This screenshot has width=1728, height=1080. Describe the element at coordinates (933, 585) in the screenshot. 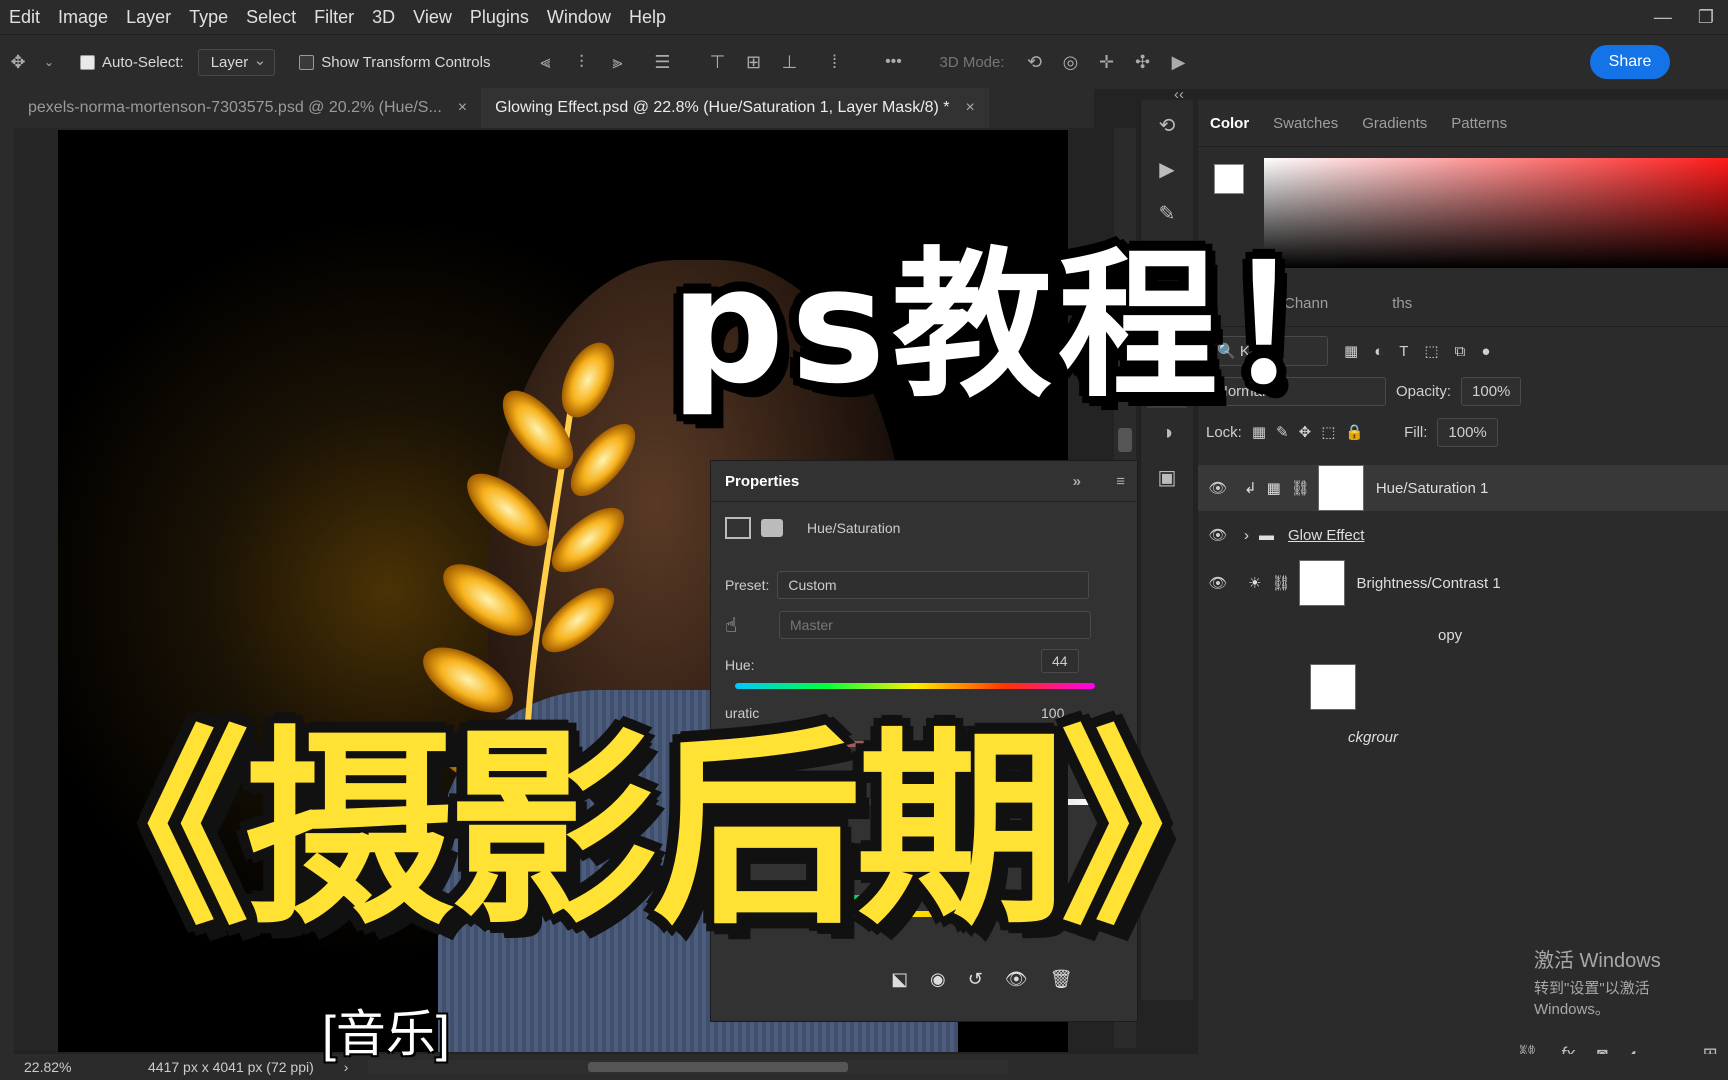

I see `preset-dropdown: Custom` at that location.